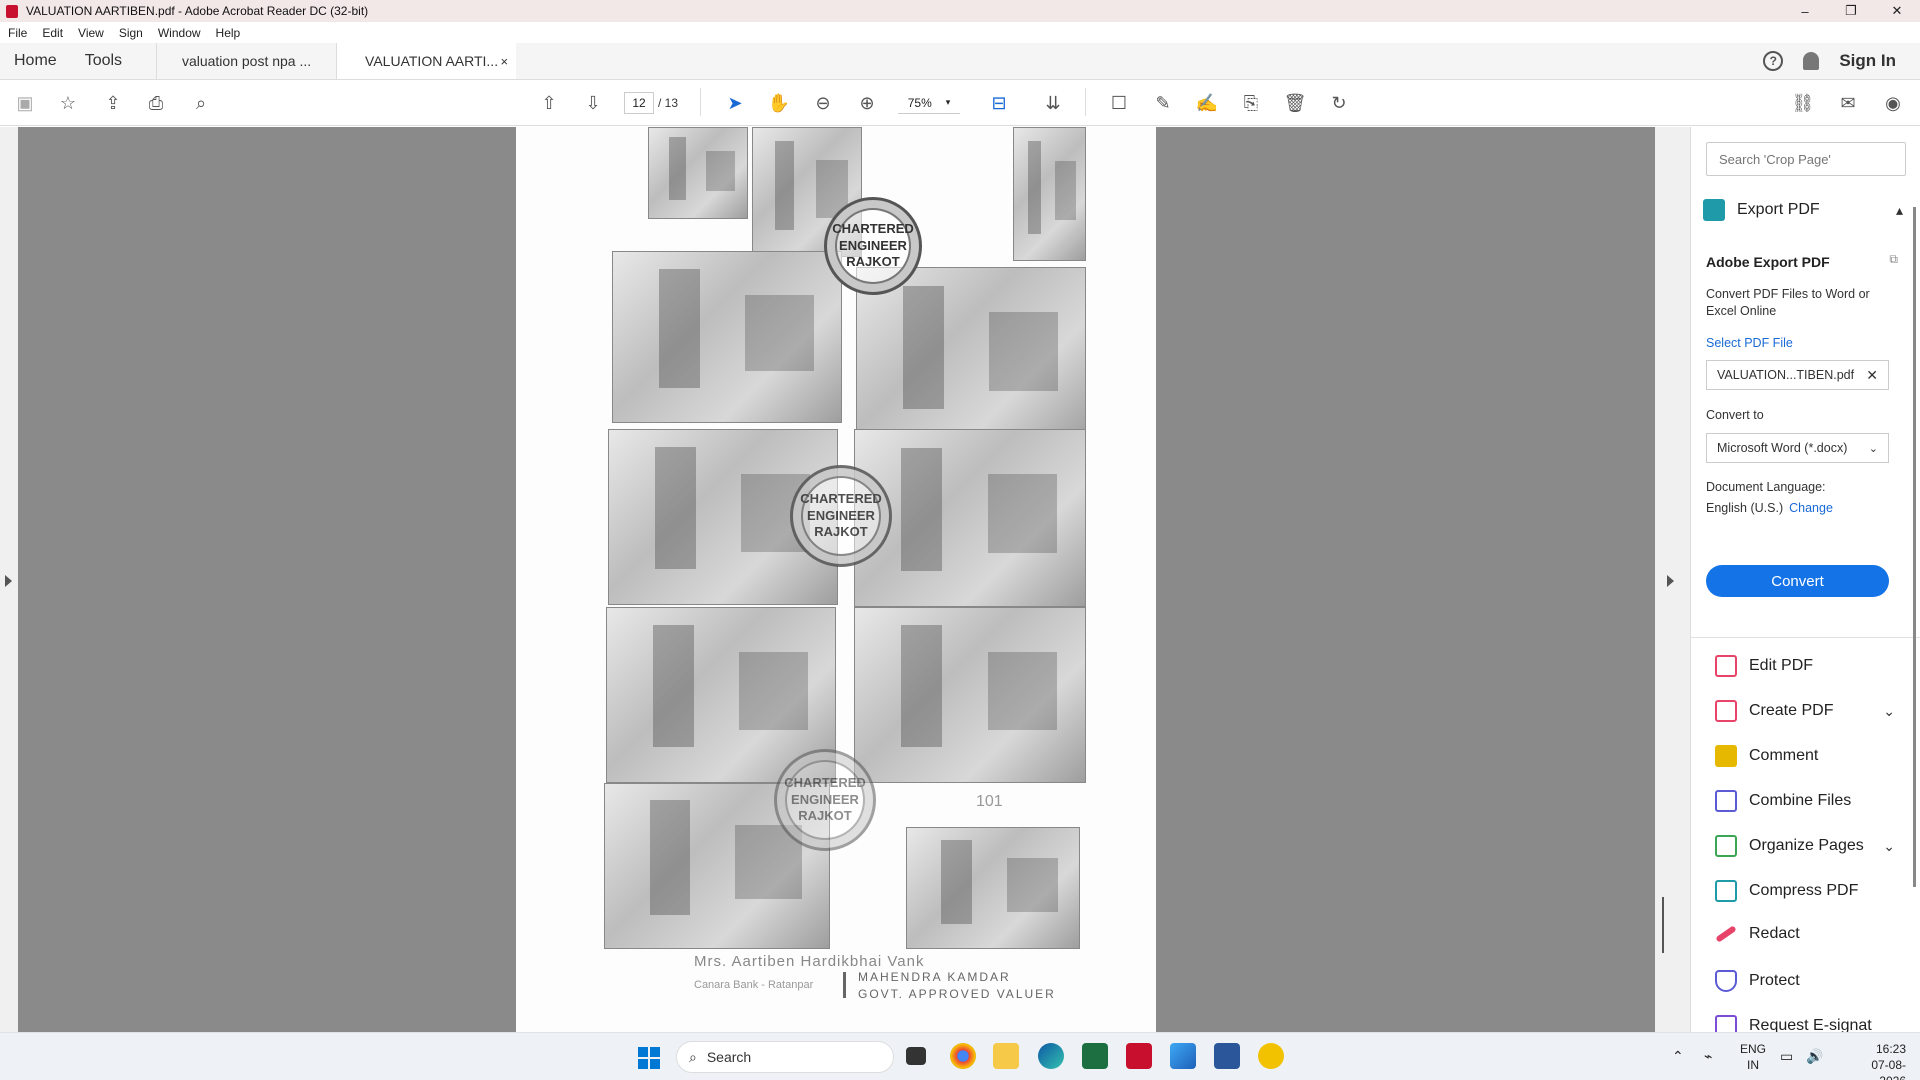  Describe the element at coordinates (1893, 259) in the screenshot. I see `copy-icon: ⧉` at that location.